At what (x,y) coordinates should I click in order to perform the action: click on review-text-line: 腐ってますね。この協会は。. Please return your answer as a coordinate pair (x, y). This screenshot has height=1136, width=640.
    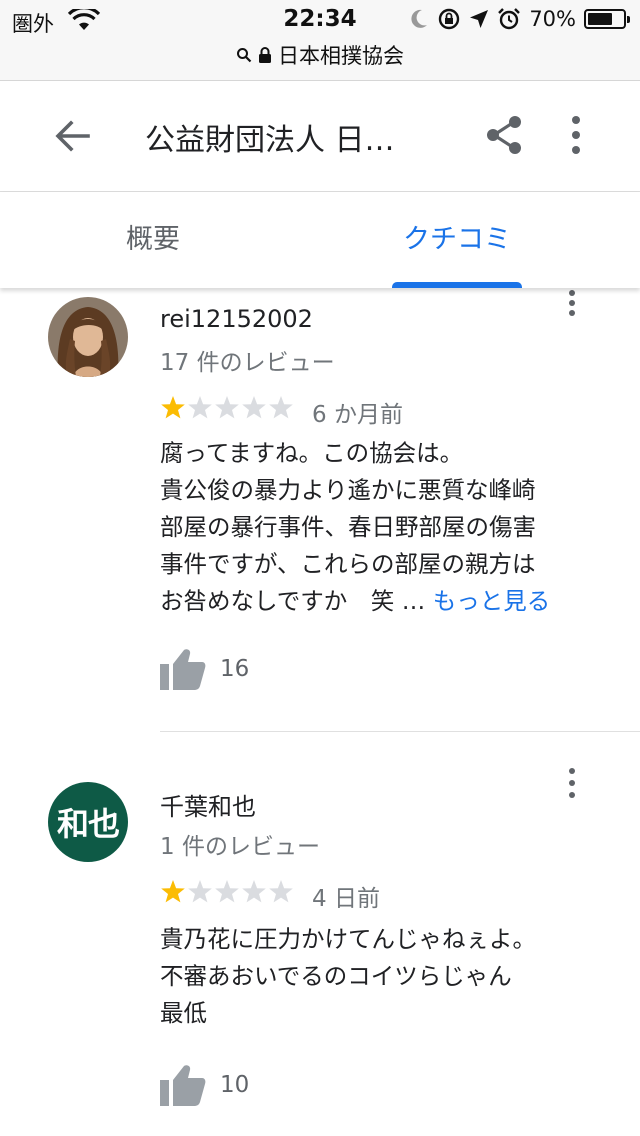
    Looking at the image, I should click on (312, 453).